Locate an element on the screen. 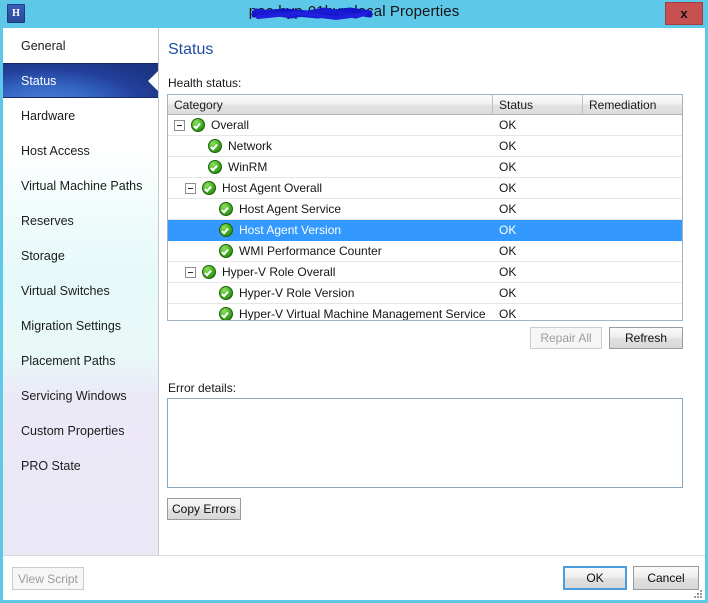 The height and width of the screenshot is (603, 708). error-details-textarea is located at coordinates (425, 443).